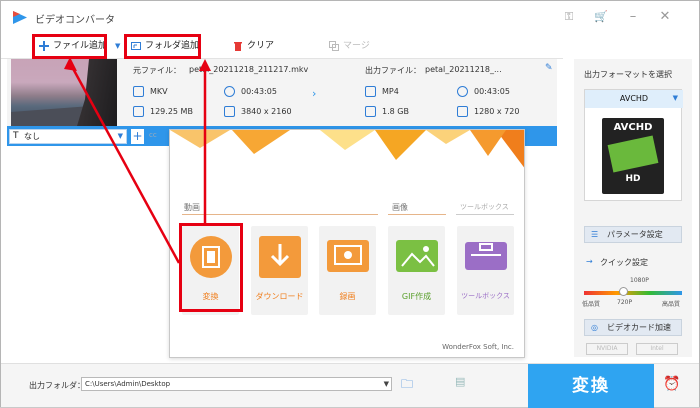  I want to click on slider-high-label: 高品質, so click(671, 304).